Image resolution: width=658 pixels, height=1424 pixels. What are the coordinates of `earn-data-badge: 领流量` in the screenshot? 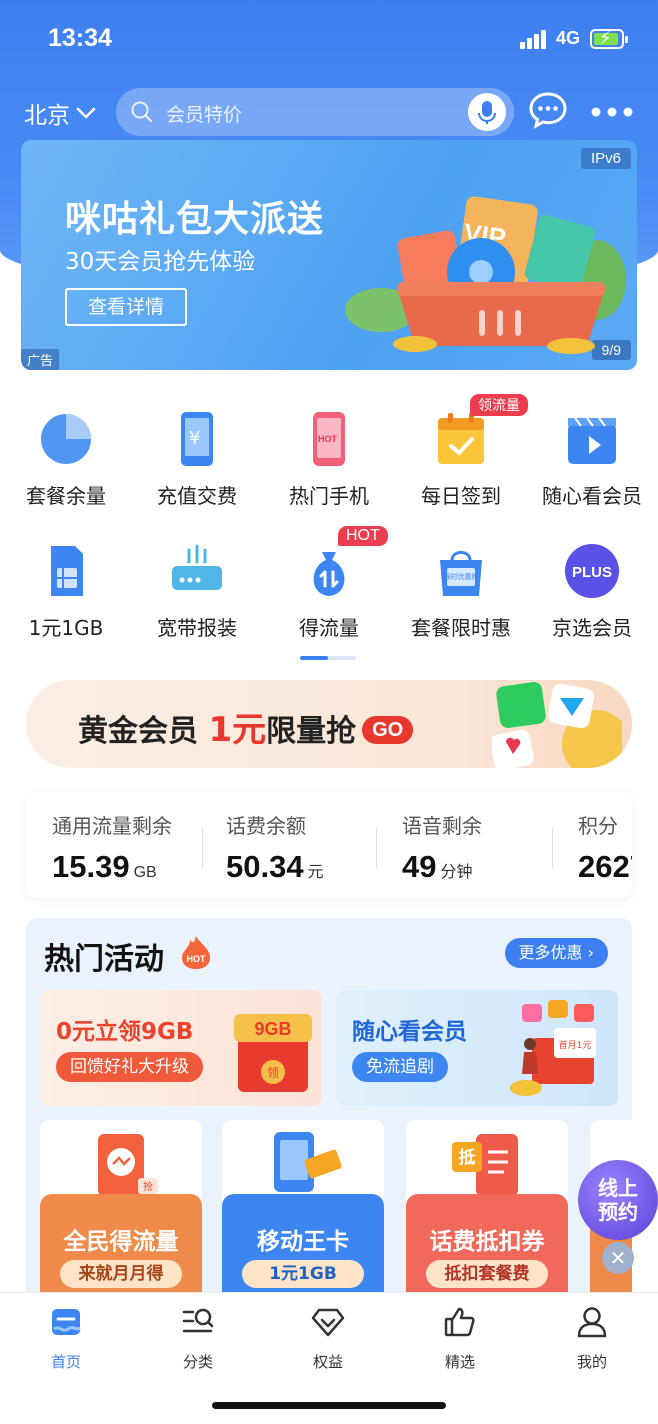 It's located at (499, 405).